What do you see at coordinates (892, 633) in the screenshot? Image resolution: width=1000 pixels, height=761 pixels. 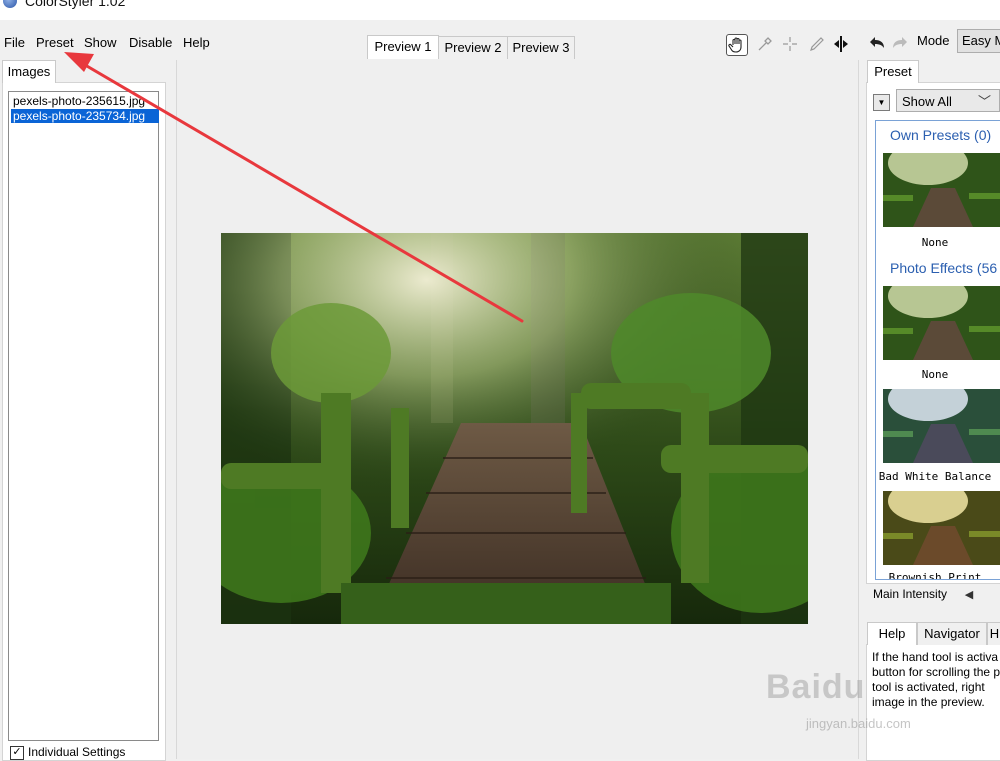 I see `tab-help: Help` at bounding box center [892, 633].